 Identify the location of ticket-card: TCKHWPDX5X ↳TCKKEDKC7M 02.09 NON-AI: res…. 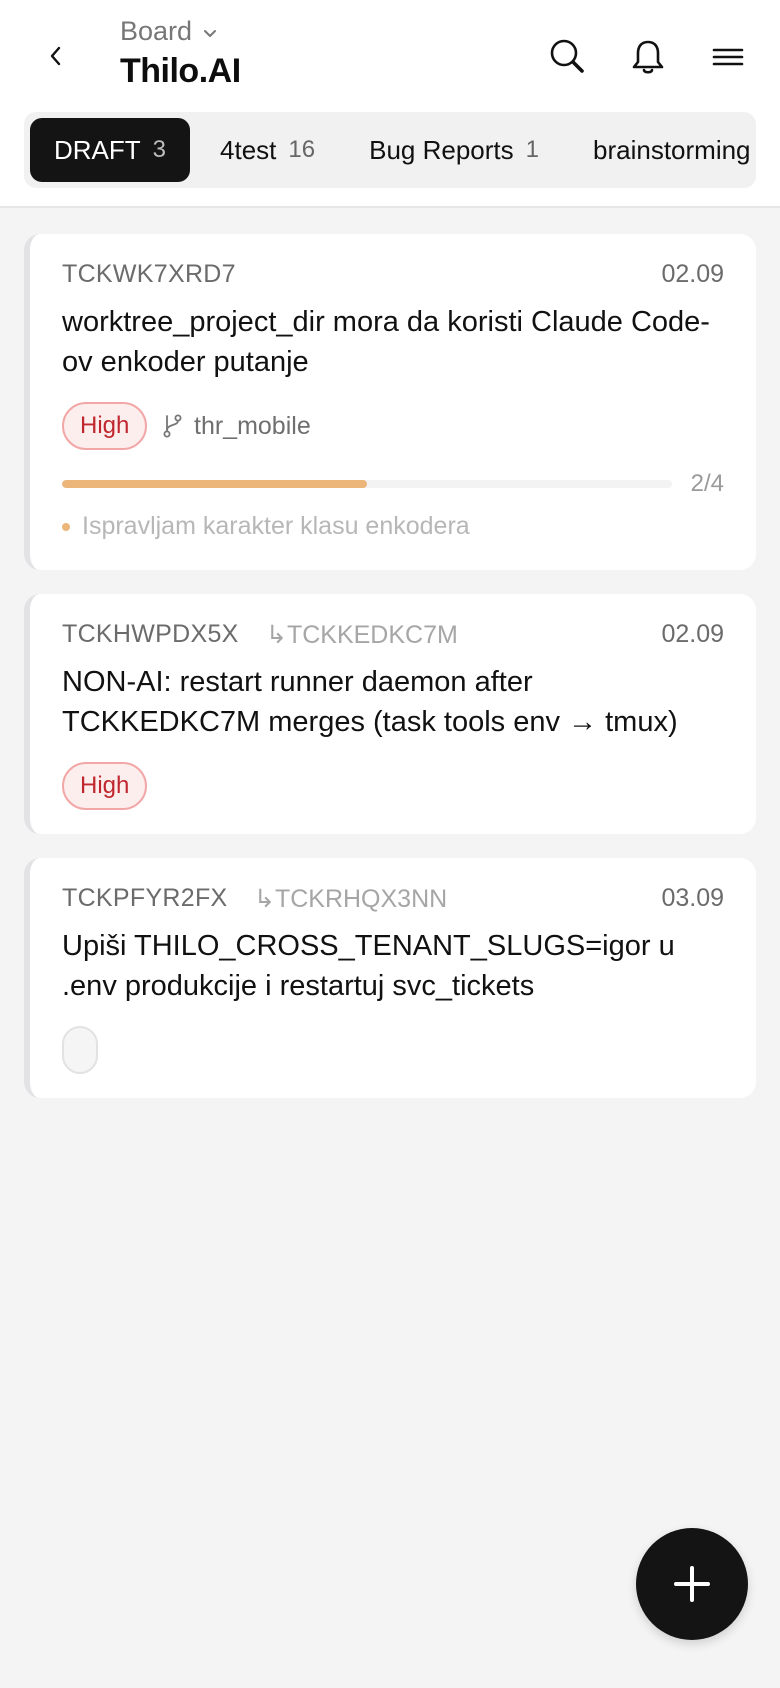
(390, 714).